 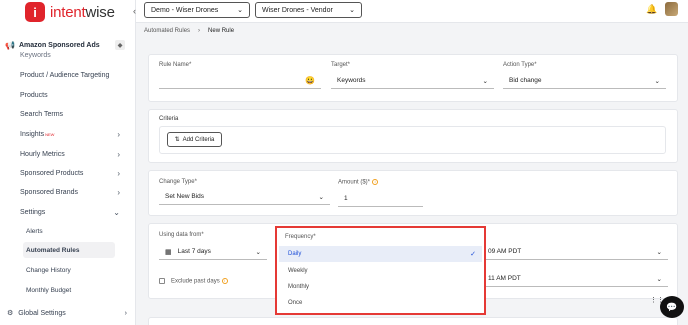 I want to click on time-select-1: 09 AM PDT ⌄, so click(x=575, y=252).